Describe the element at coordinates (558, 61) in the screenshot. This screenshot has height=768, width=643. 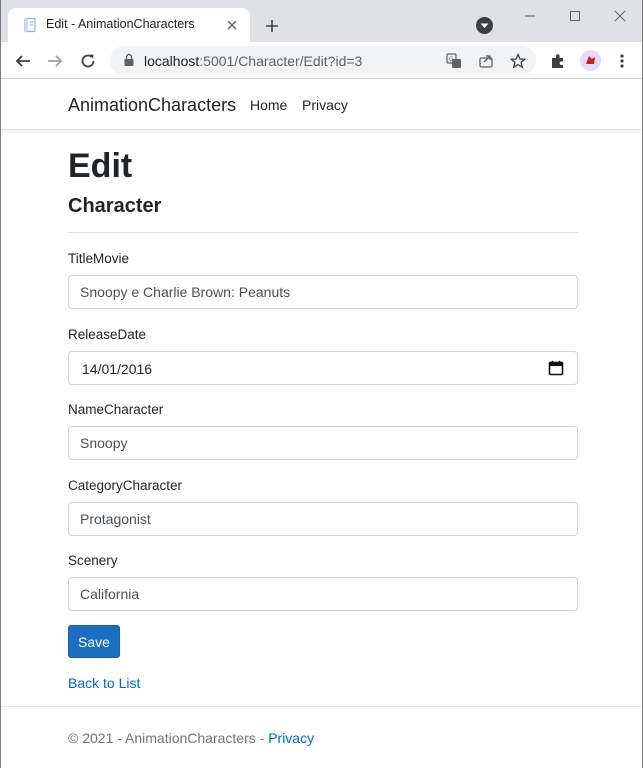
I see `extensions-icon` at that location.